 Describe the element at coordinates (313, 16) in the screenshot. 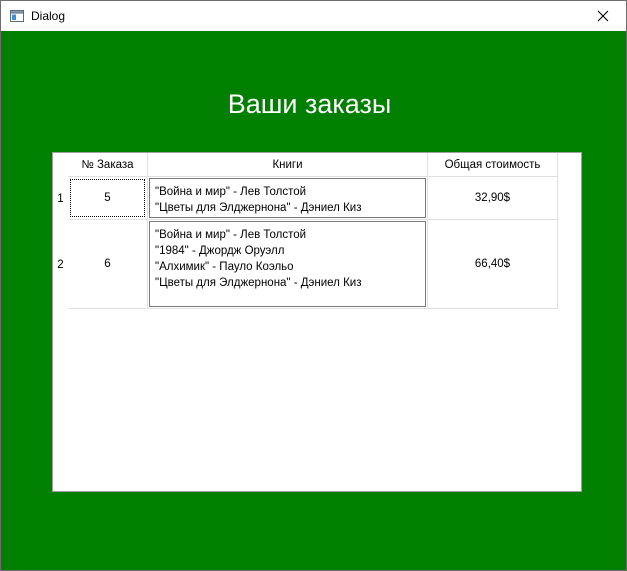

I see `title-bar: Dialog` at that location.